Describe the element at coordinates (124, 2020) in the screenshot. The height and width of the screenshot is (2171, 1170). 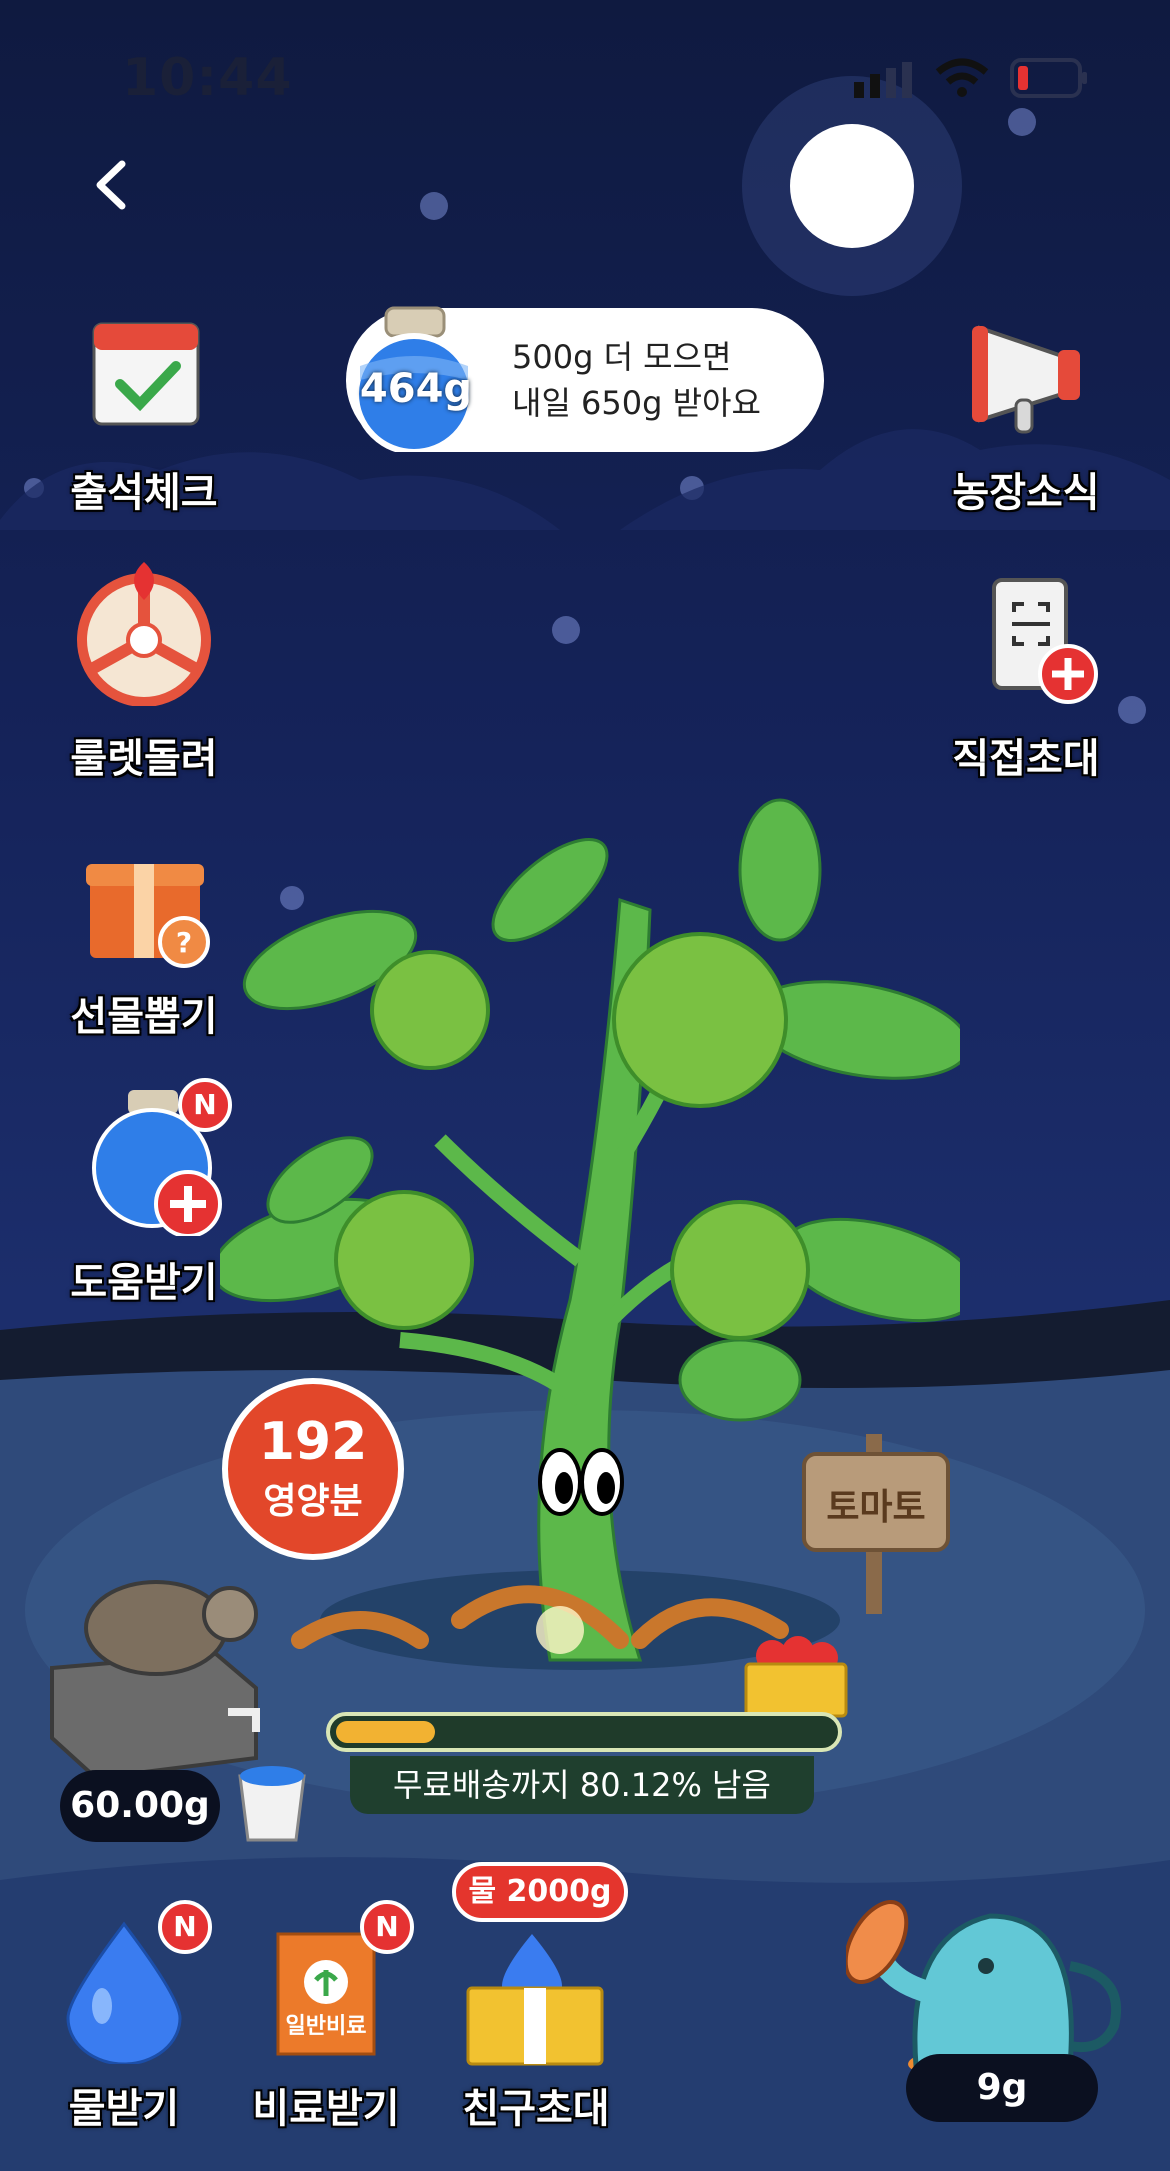
I see `menu-get-water: N 물받기` at that location.